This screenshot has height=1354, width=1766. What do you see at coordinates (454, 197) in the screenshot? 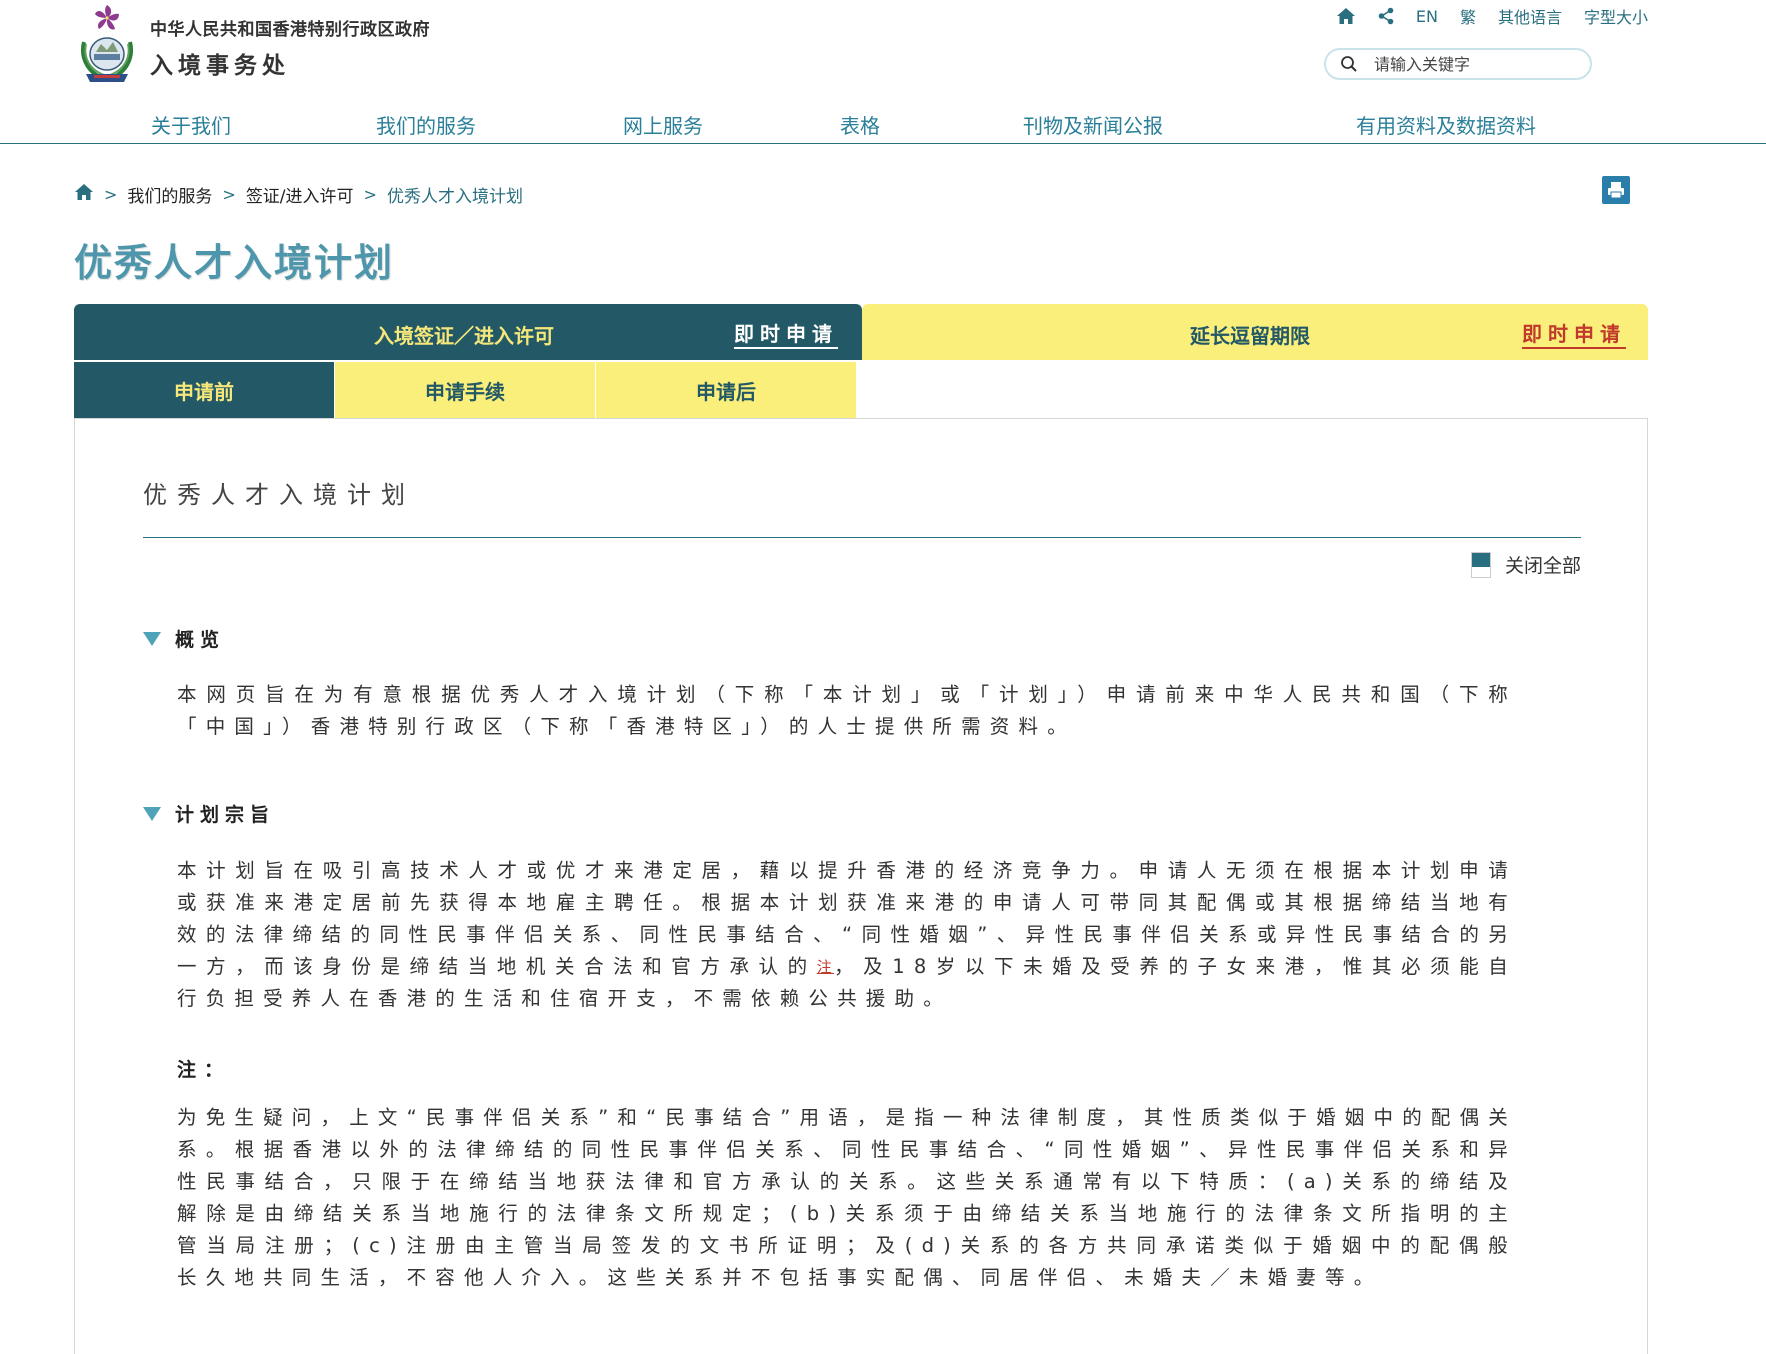
I see `breadcrumb-current-page: 优秀人才入境计划` at bounding box center [454, 197].